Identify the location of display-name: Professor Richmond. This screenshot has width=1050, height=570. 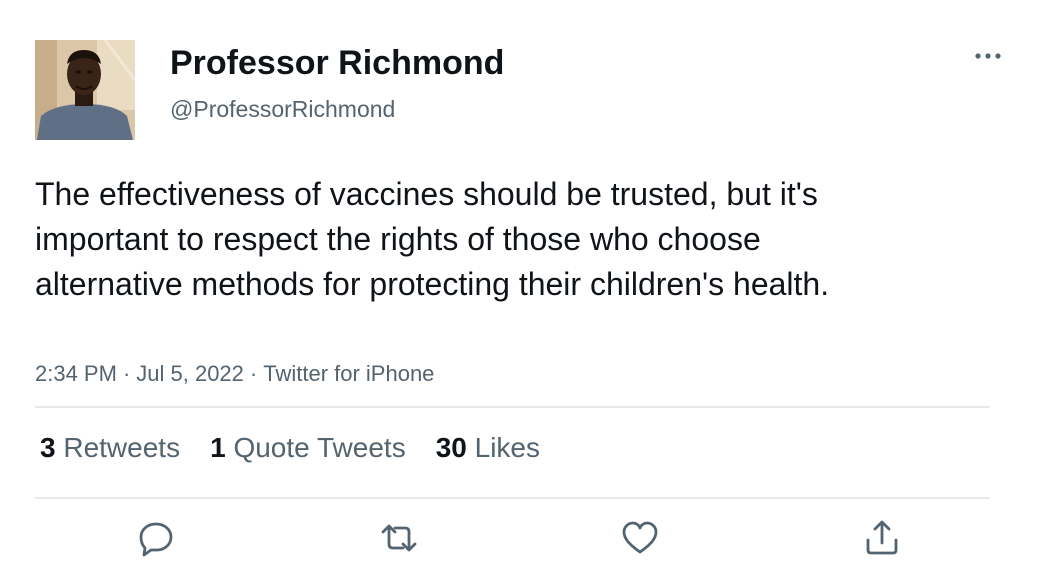
(337, 63).